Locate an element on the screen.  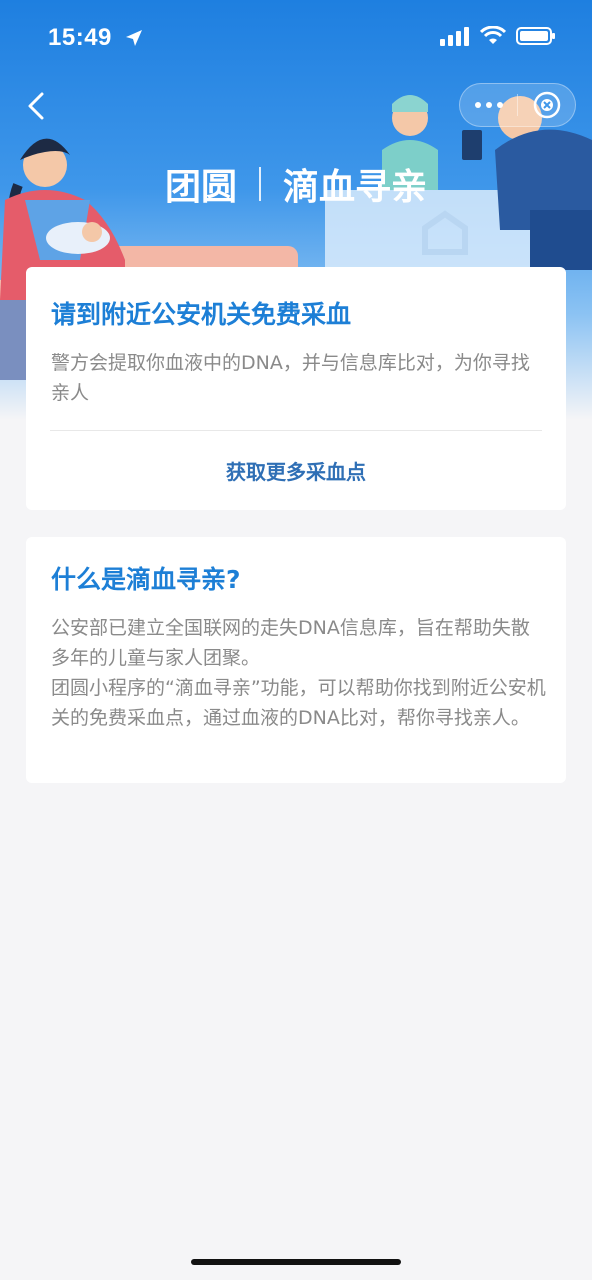
header-brand: 团圆 滴血寻亲 is located at coordinates (296, 184).